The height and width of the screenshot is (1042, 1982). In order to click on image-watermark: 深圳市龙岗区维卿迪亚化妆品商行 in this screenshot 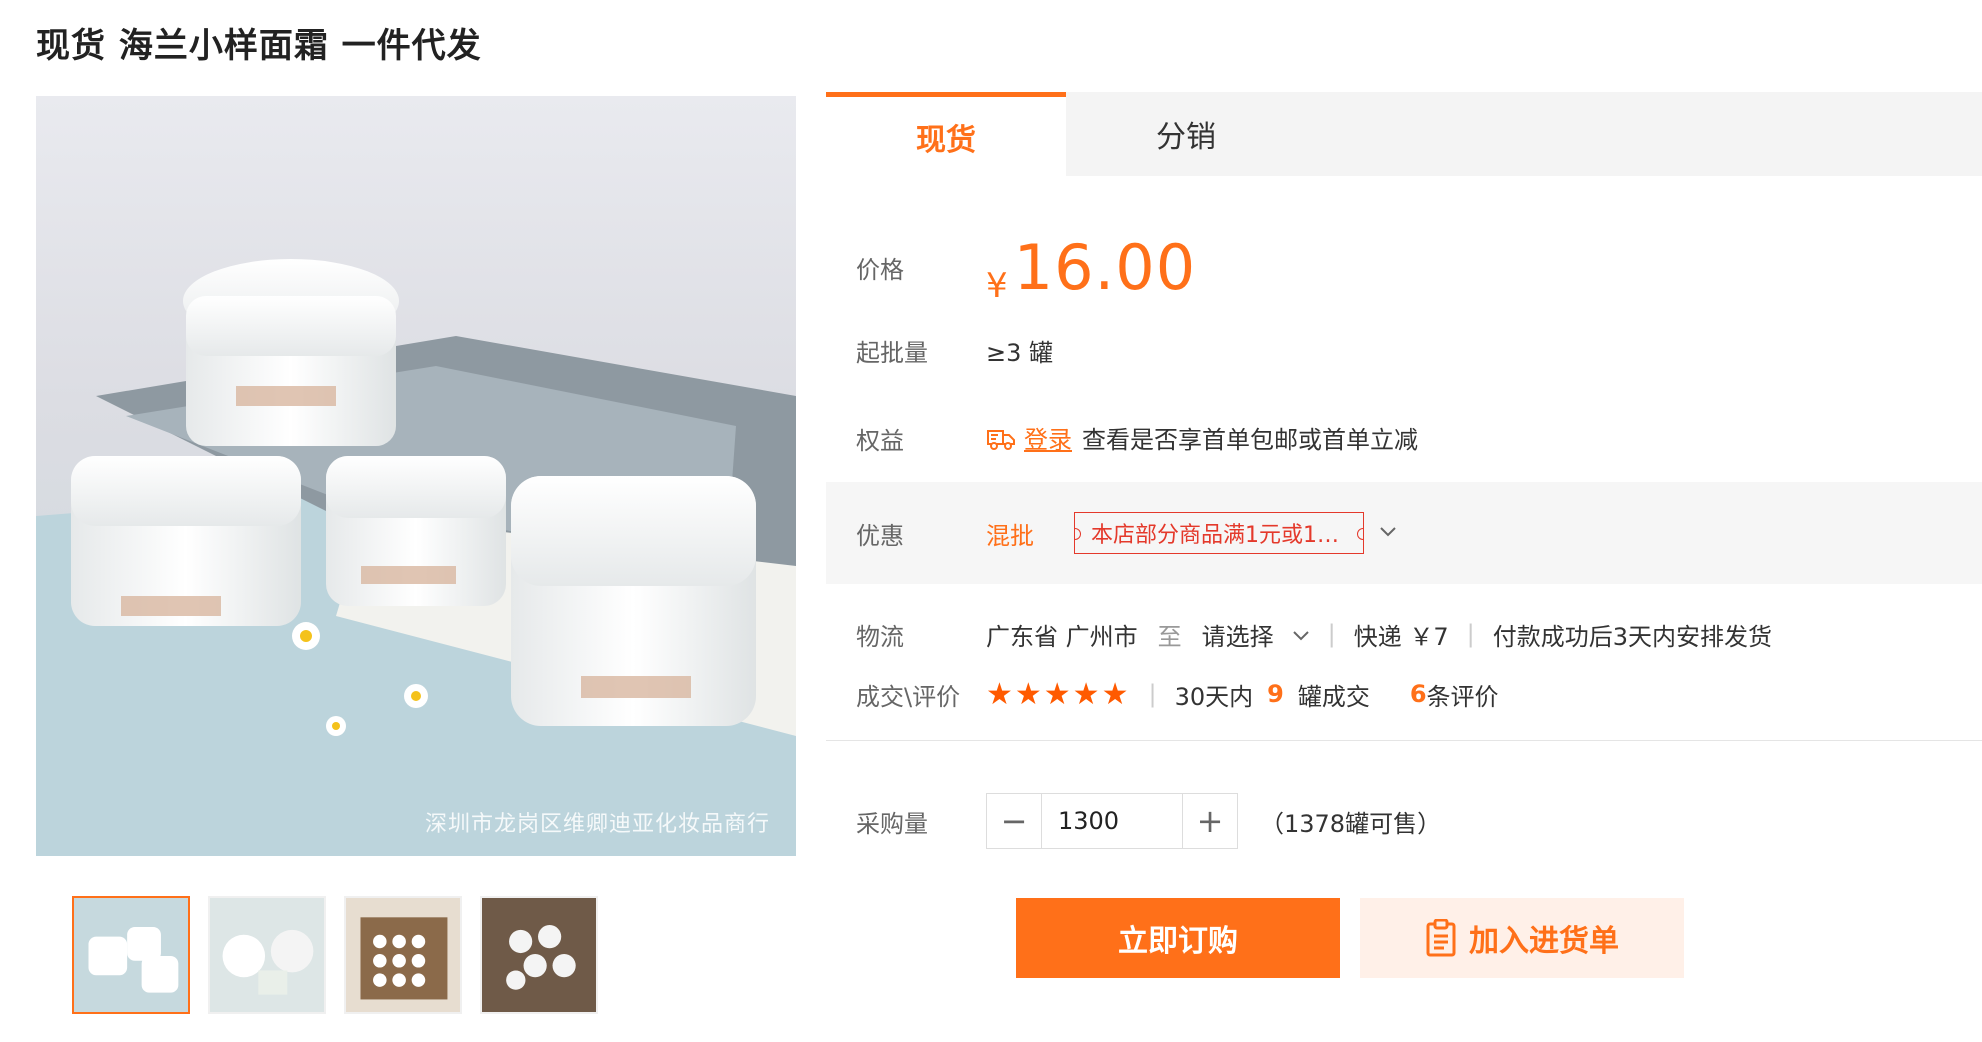, I will do `click(597, 824)`.